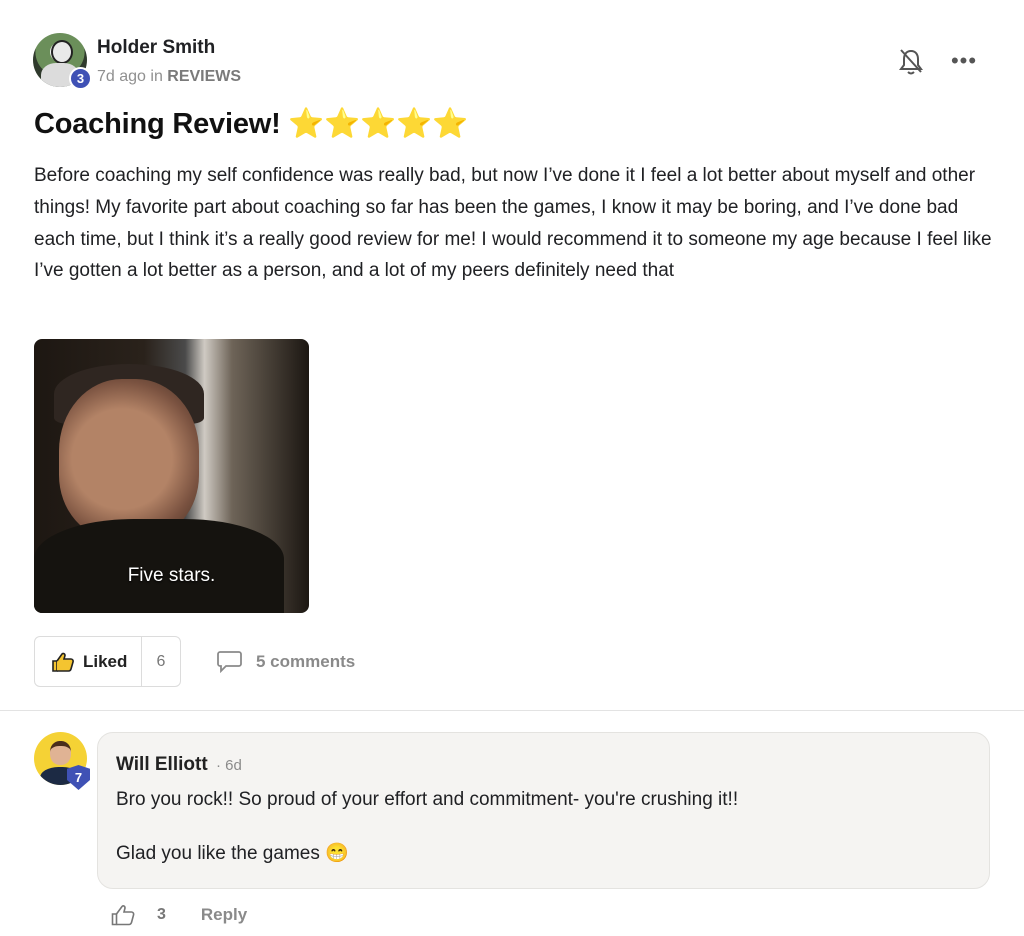 The height and width of the screenshot is (936, 1024). I want to click on post-title: Coaching Review! ⭐⭐⭐⭐⭐, so click(251, 124).